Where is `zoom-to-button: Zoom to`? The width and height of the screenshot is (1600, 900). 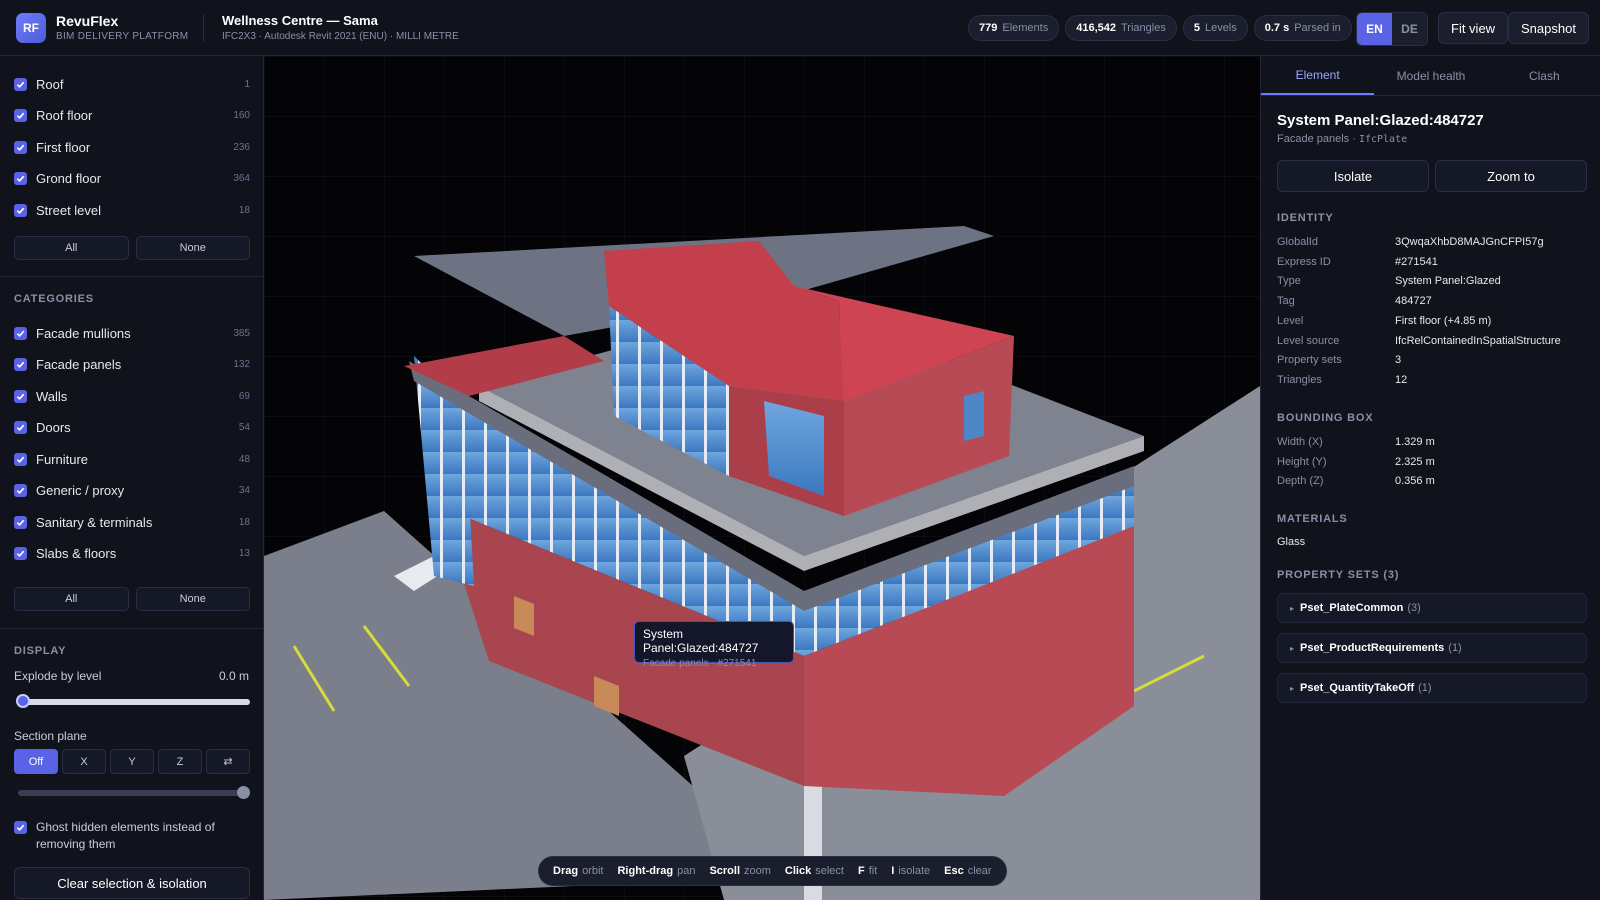
zoom-to-button: Zoom to is located at coordinates (1511, 176).